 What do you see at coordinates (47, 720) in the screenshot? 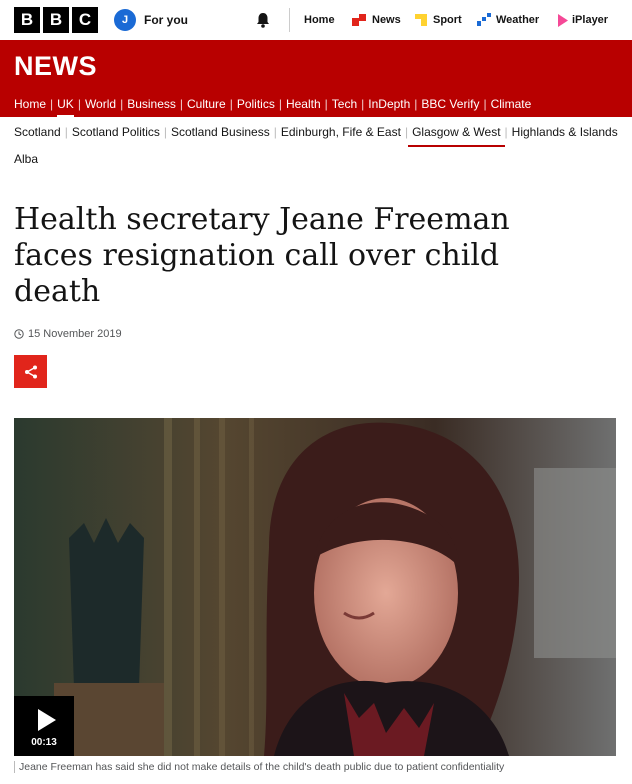
I see `play-icon` at bounding box center [47, 720].